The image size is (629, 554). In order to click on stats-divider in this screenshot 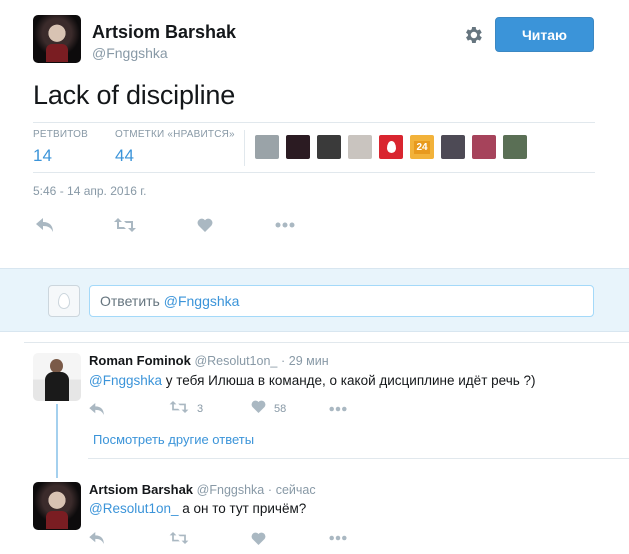, I will do `click(244, 148)`.